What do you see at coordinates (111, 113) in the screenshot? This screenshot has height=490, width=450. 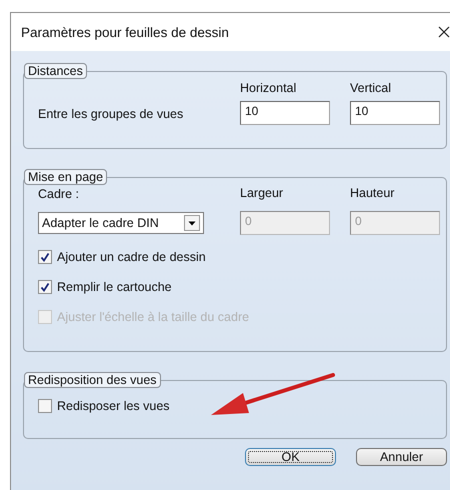 I see `row-label: Entre les groupes de vues` at bounding box center [111, 113].